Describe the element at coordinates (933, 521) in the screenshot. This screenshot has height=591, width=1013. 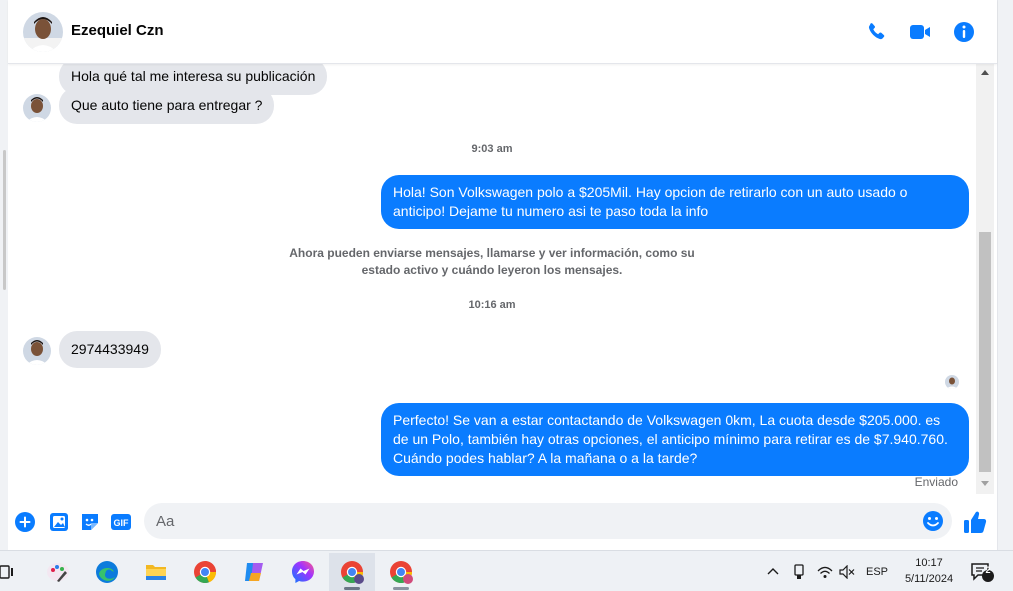
I see `emoji-icon` at that location.